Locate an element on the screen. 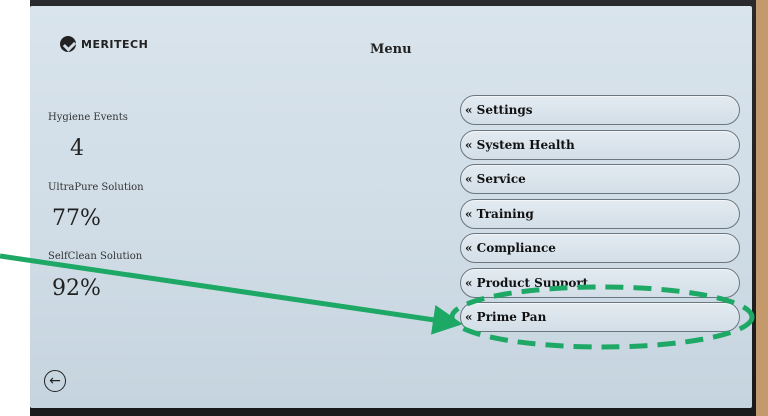  stat-label-hygiene-events: Hygiene Events is located at coordinates (88, 117).